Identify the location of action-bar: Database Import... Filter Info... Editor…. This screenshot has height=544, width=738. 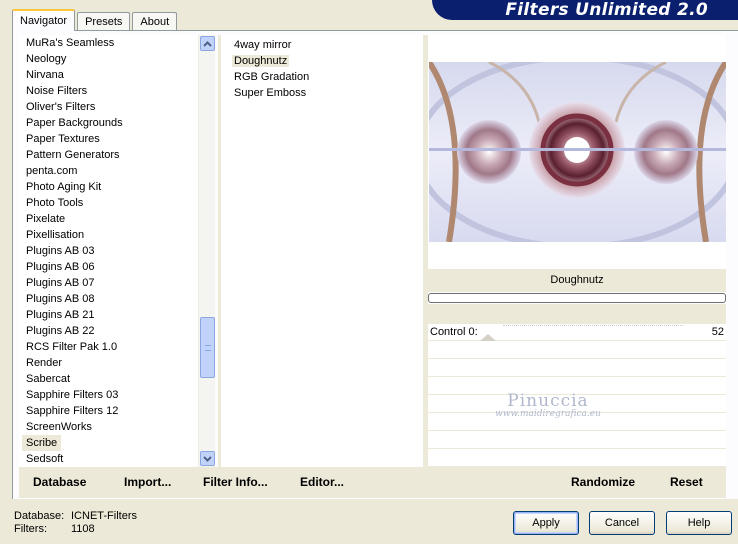
(372, 482).